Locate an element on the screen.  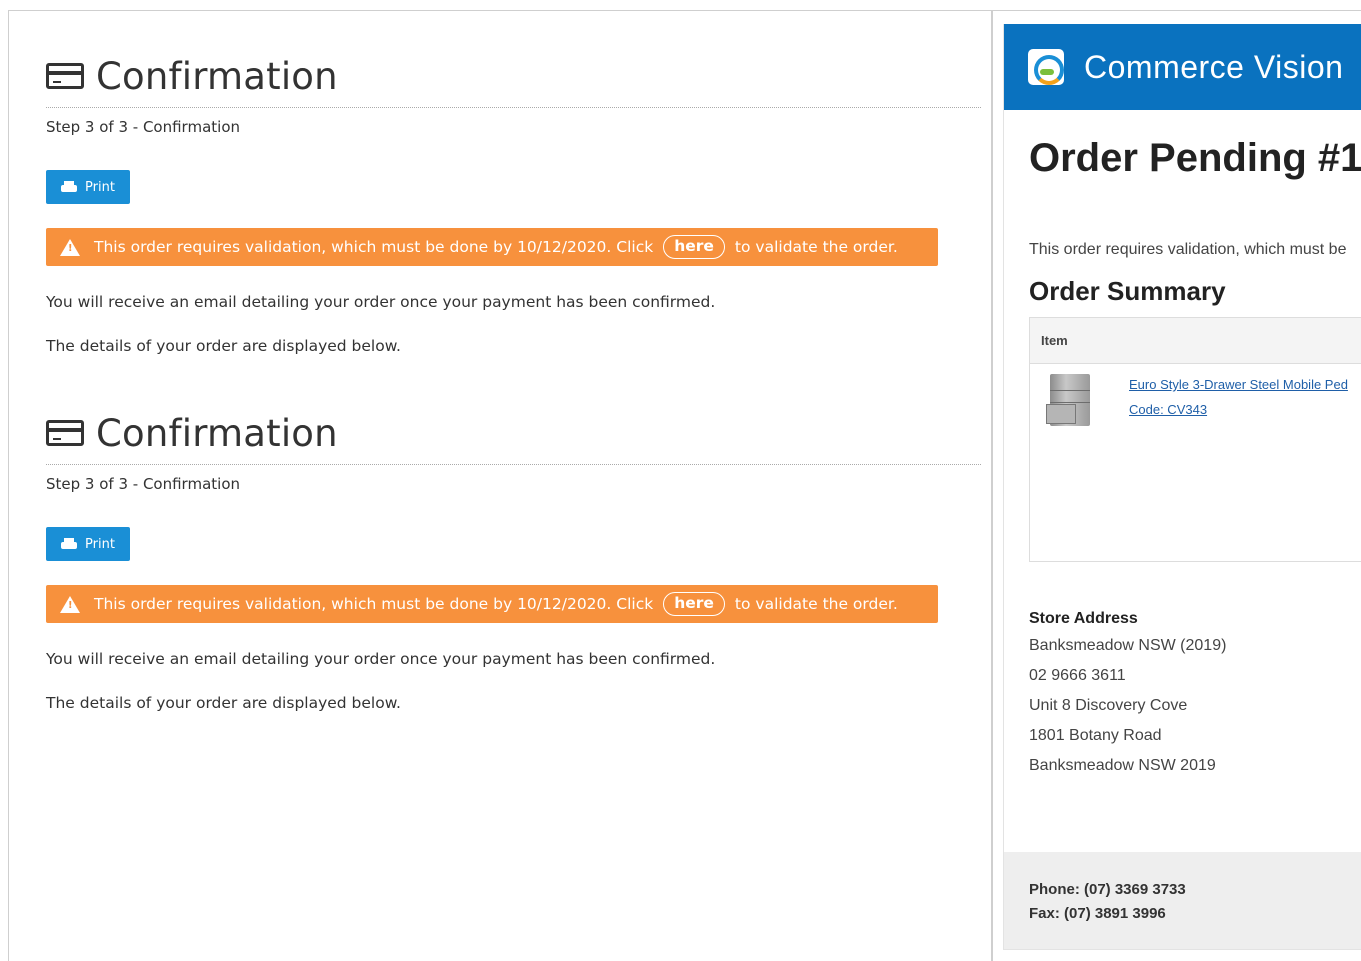
product-name-link: Euro Style 3-Drawer Steel Mobile Ped is located at coordinates (1238, 384).